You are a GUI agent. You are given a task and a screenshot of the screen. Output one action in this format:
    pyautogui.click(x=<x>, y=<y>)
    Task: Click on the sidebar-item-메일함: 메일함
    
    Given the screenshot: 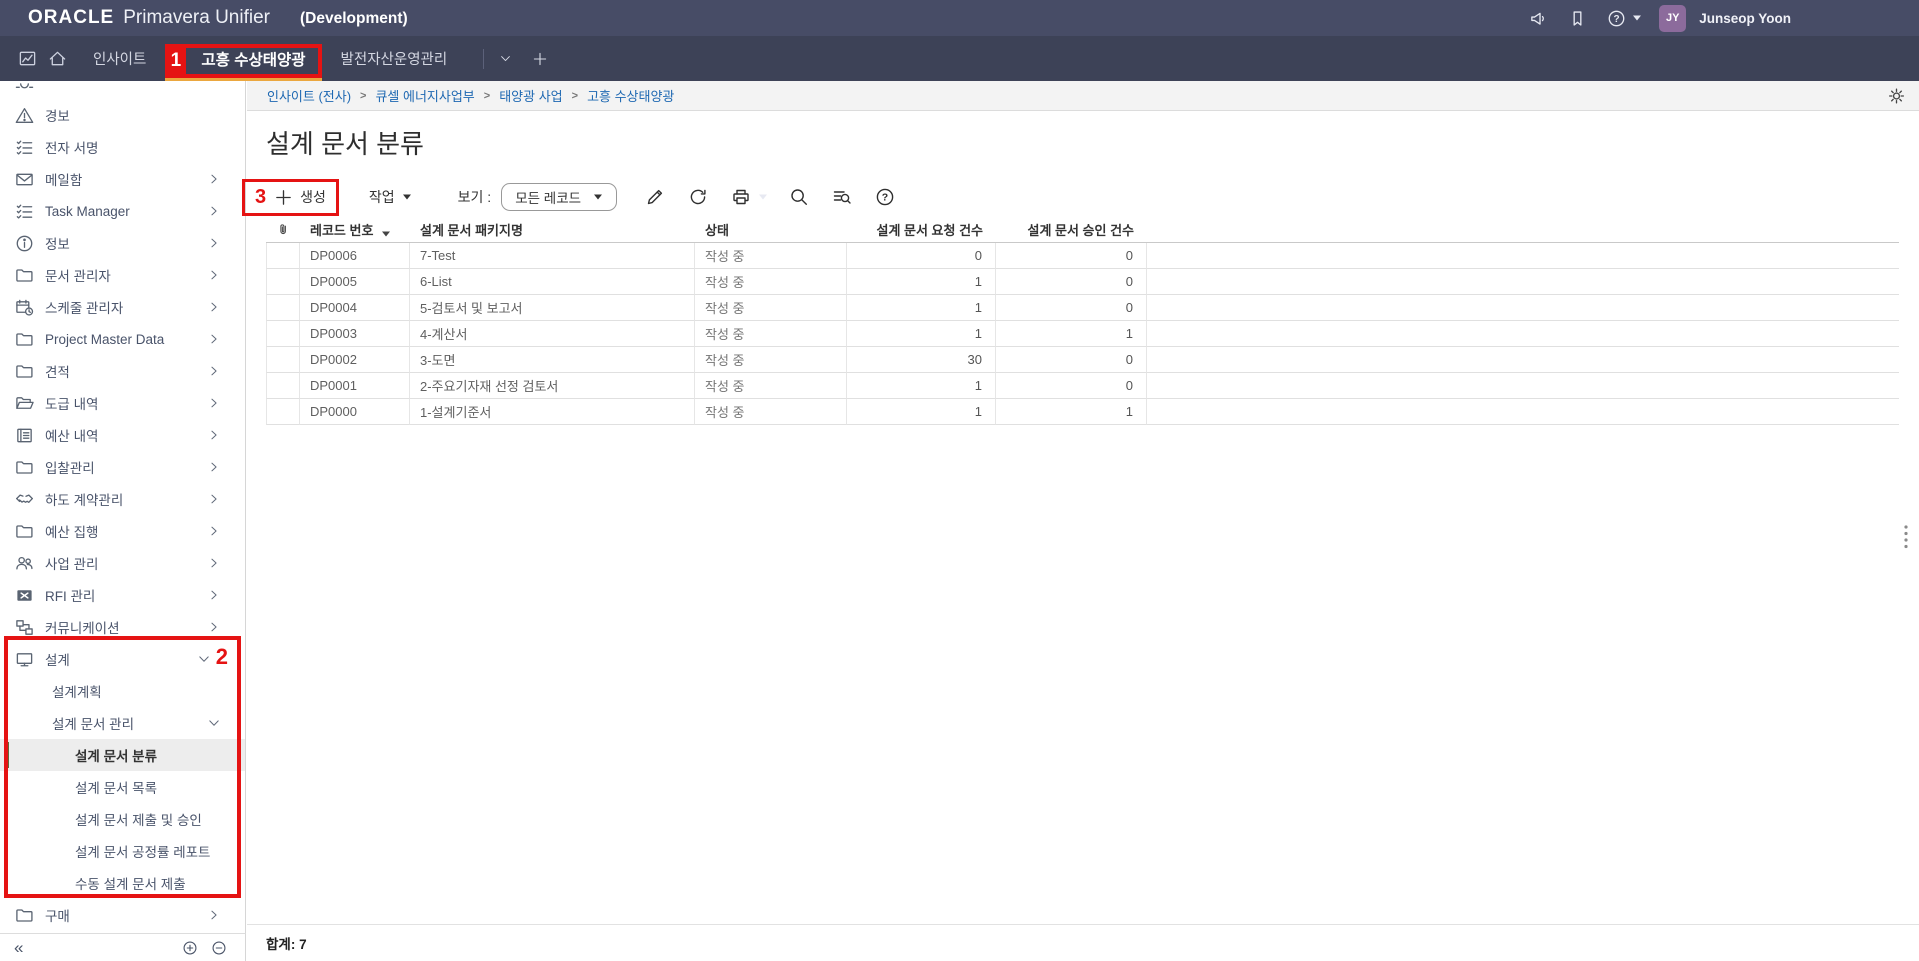 What is the action you would take?
    pyautogui.click(x=122, y=179)
    